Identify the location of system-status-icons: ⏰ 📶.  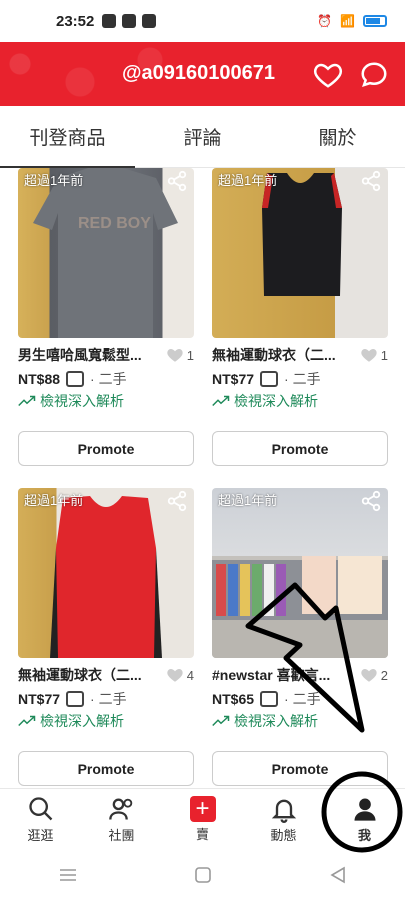
(352, 21).